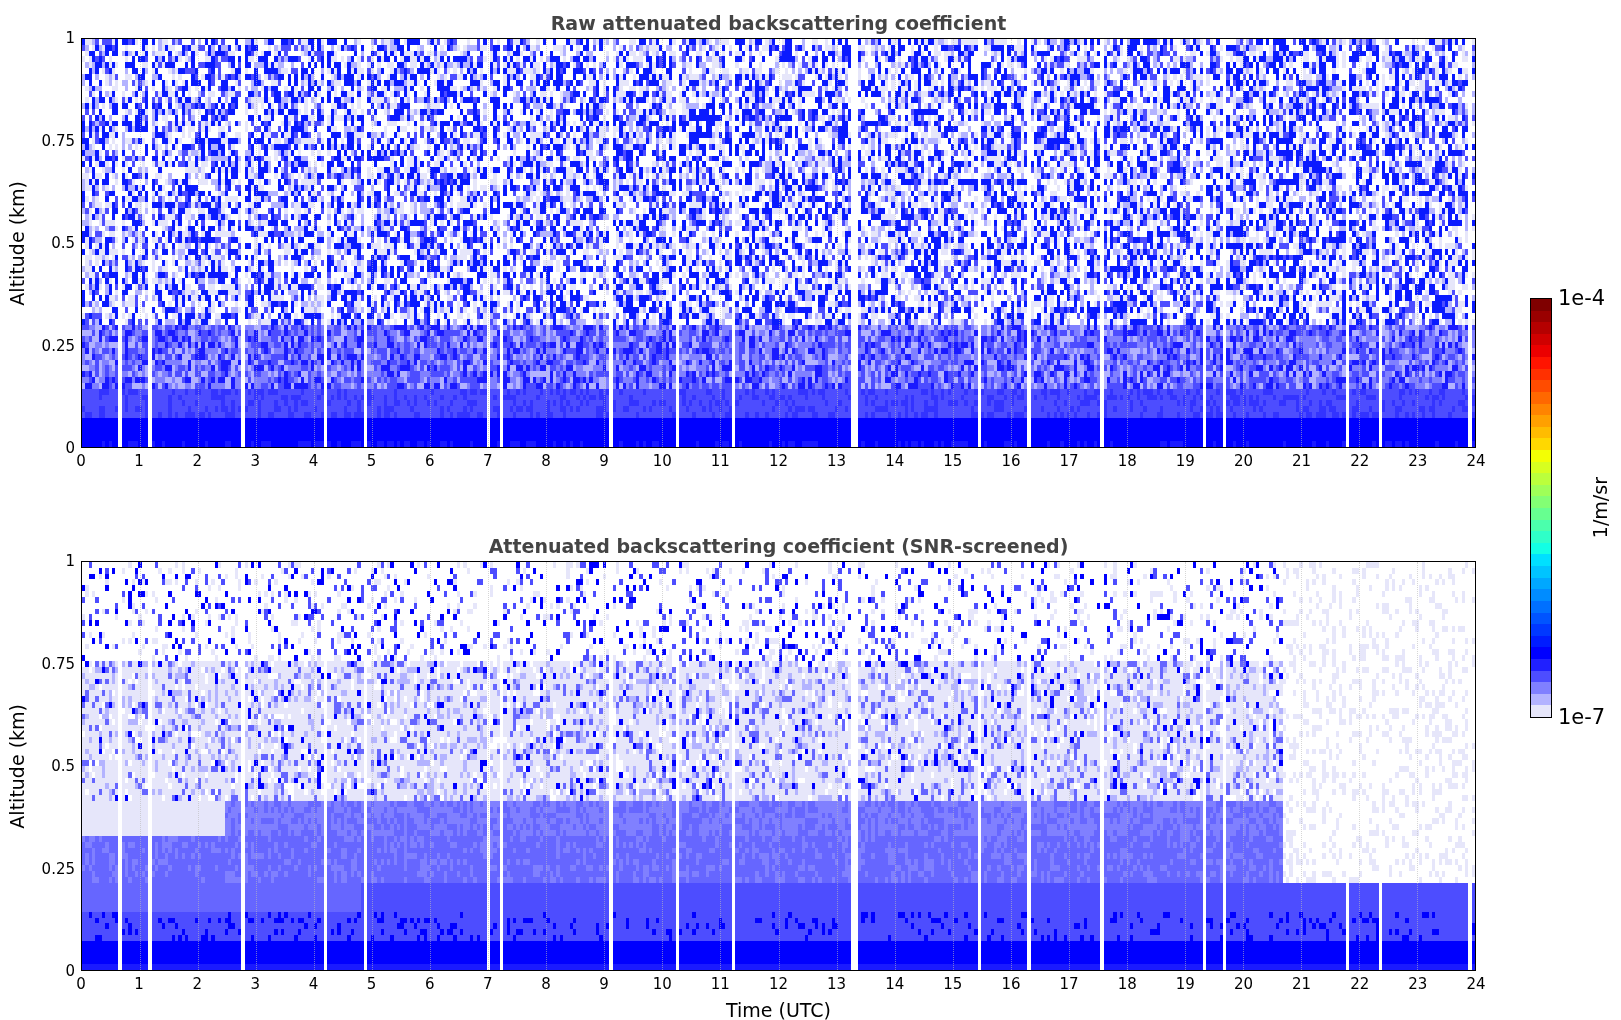 The height and width of the screenshot is (1020, 1621). I want to click on colorbar-min-label: 1e-7, so click(1582, 717).